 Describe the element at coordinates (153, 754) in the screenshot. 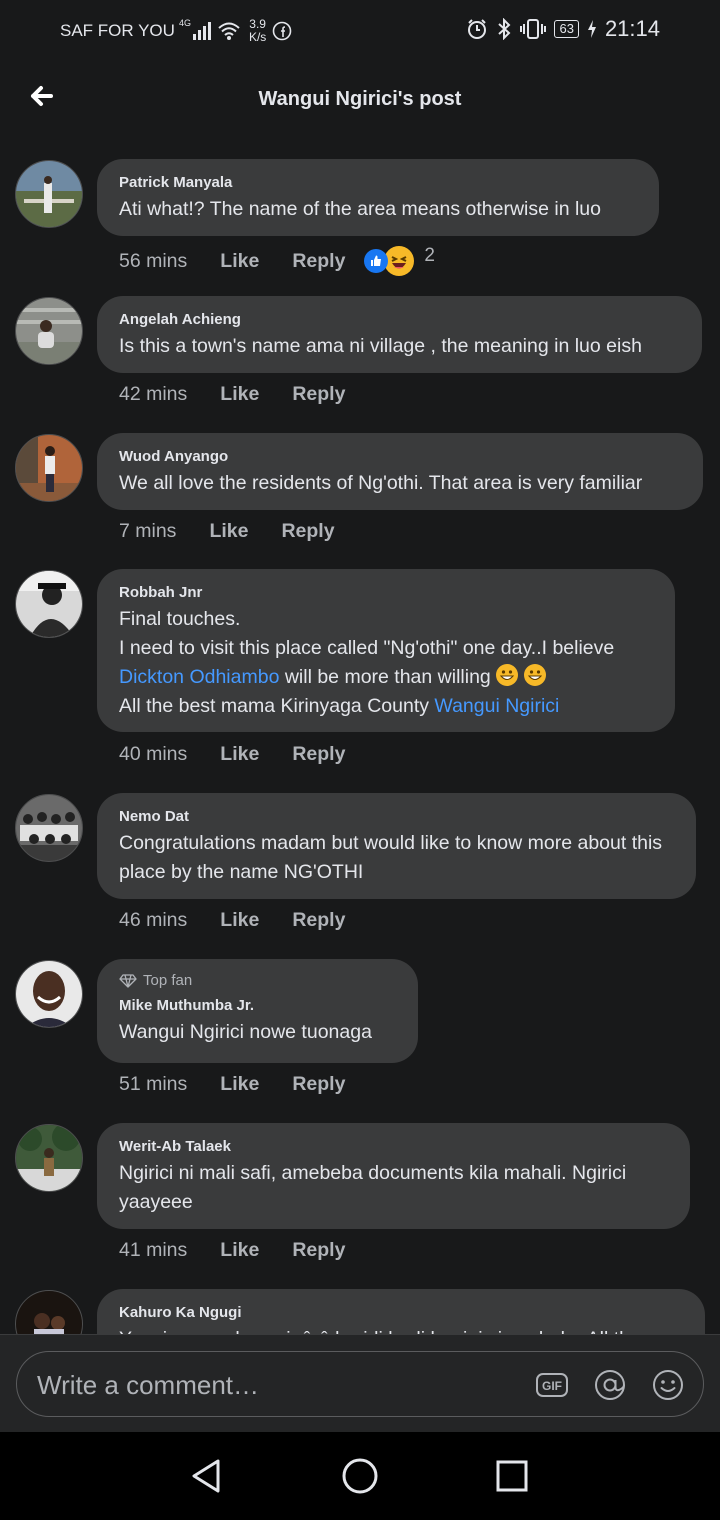

I see `comment-time: 40 mins` at that location.